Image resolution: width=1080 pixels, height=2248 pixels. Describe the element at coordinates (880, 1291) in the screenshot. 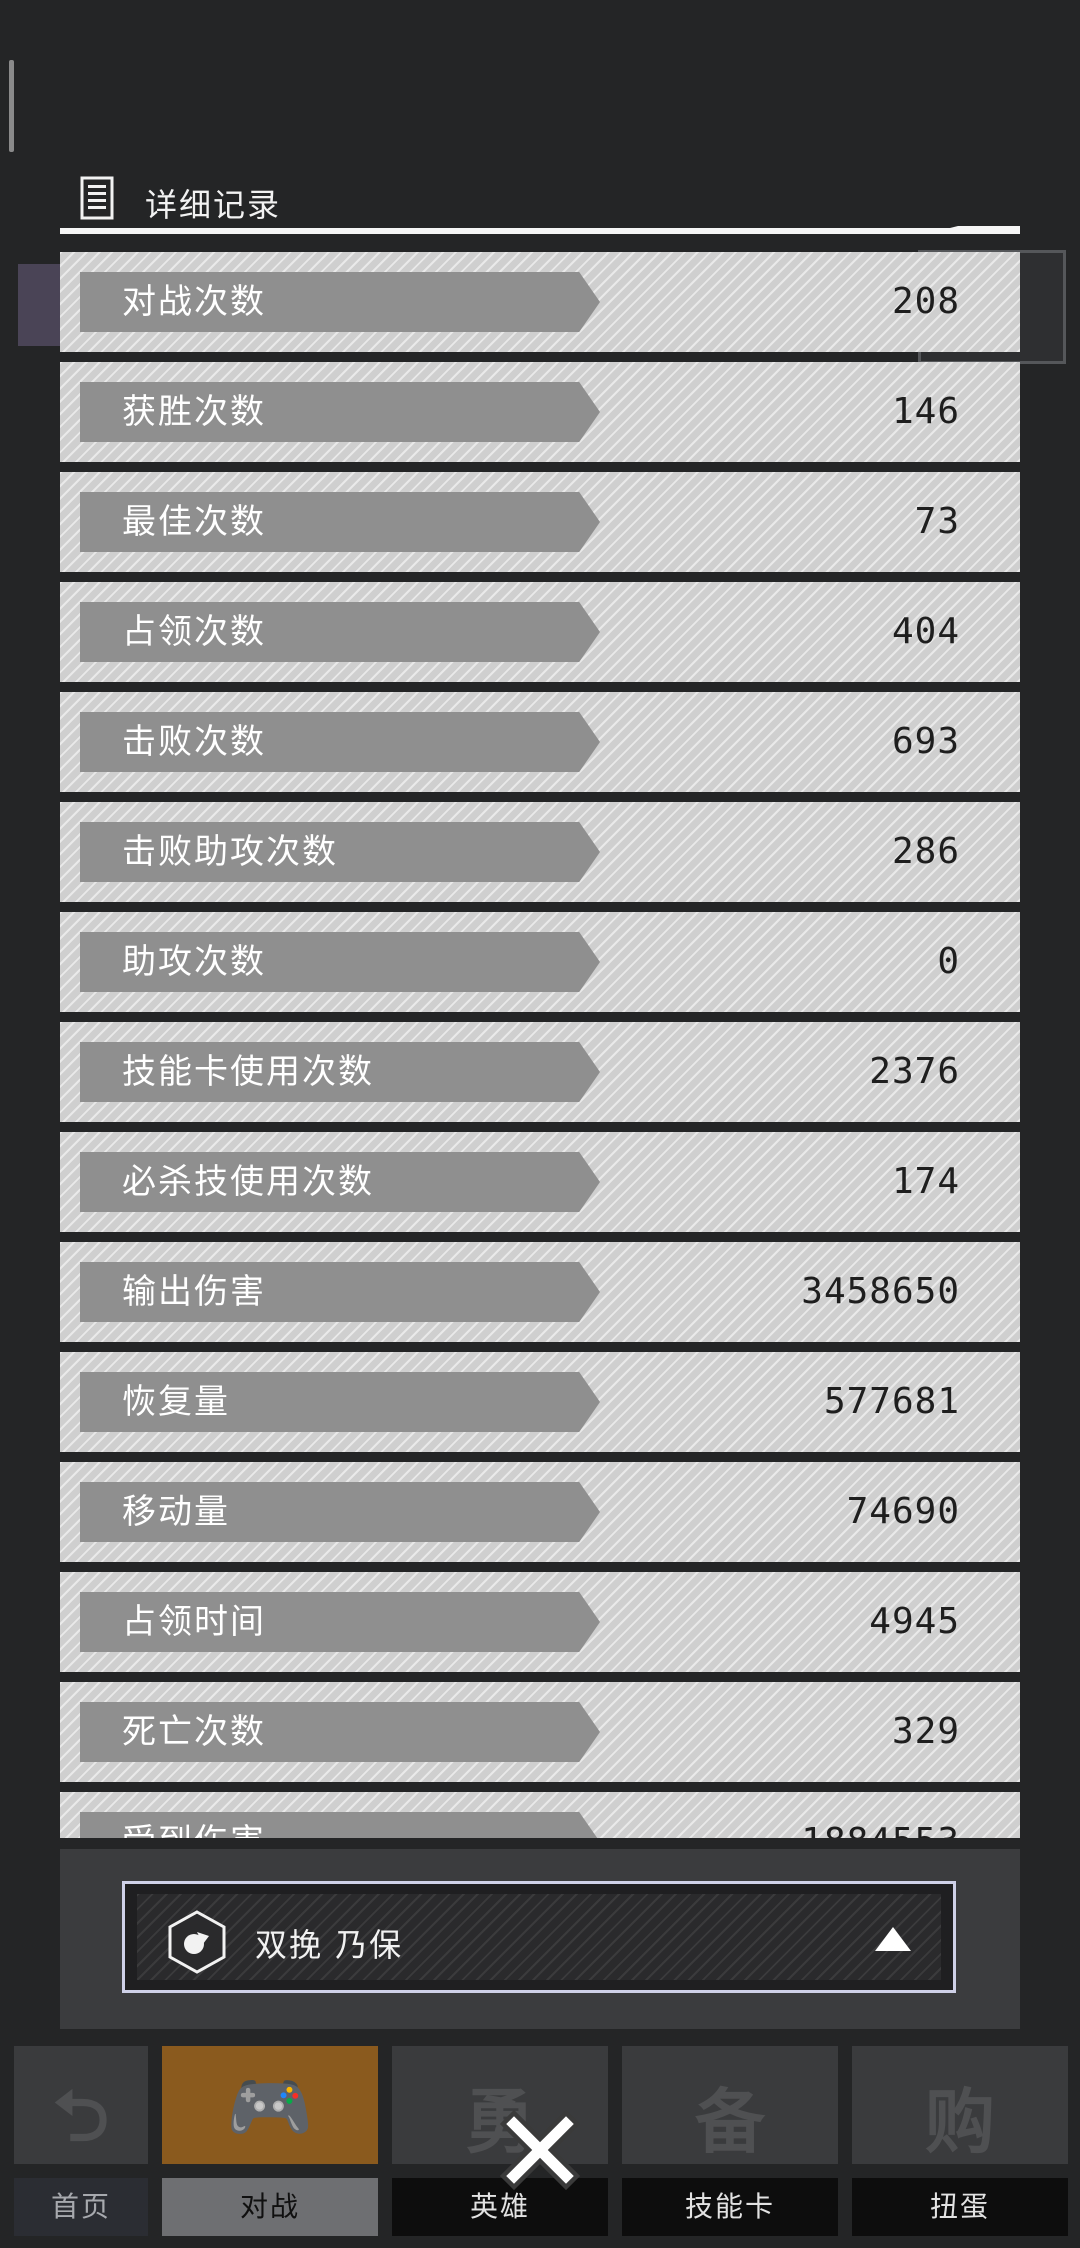

I see `stat-value: 3458650` at that location.